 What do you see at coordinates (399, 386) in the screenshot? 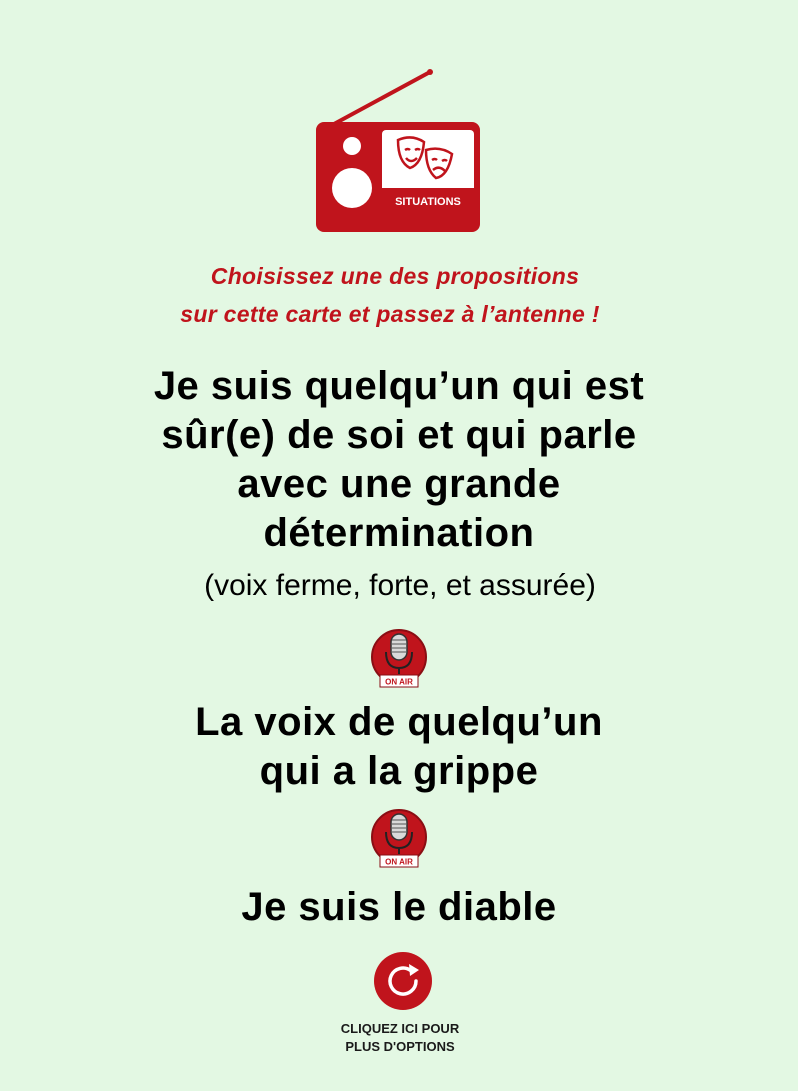
I see `proposal-1-line-1: Je suis quelqu’un qui est` at bounding box center [399, 386].